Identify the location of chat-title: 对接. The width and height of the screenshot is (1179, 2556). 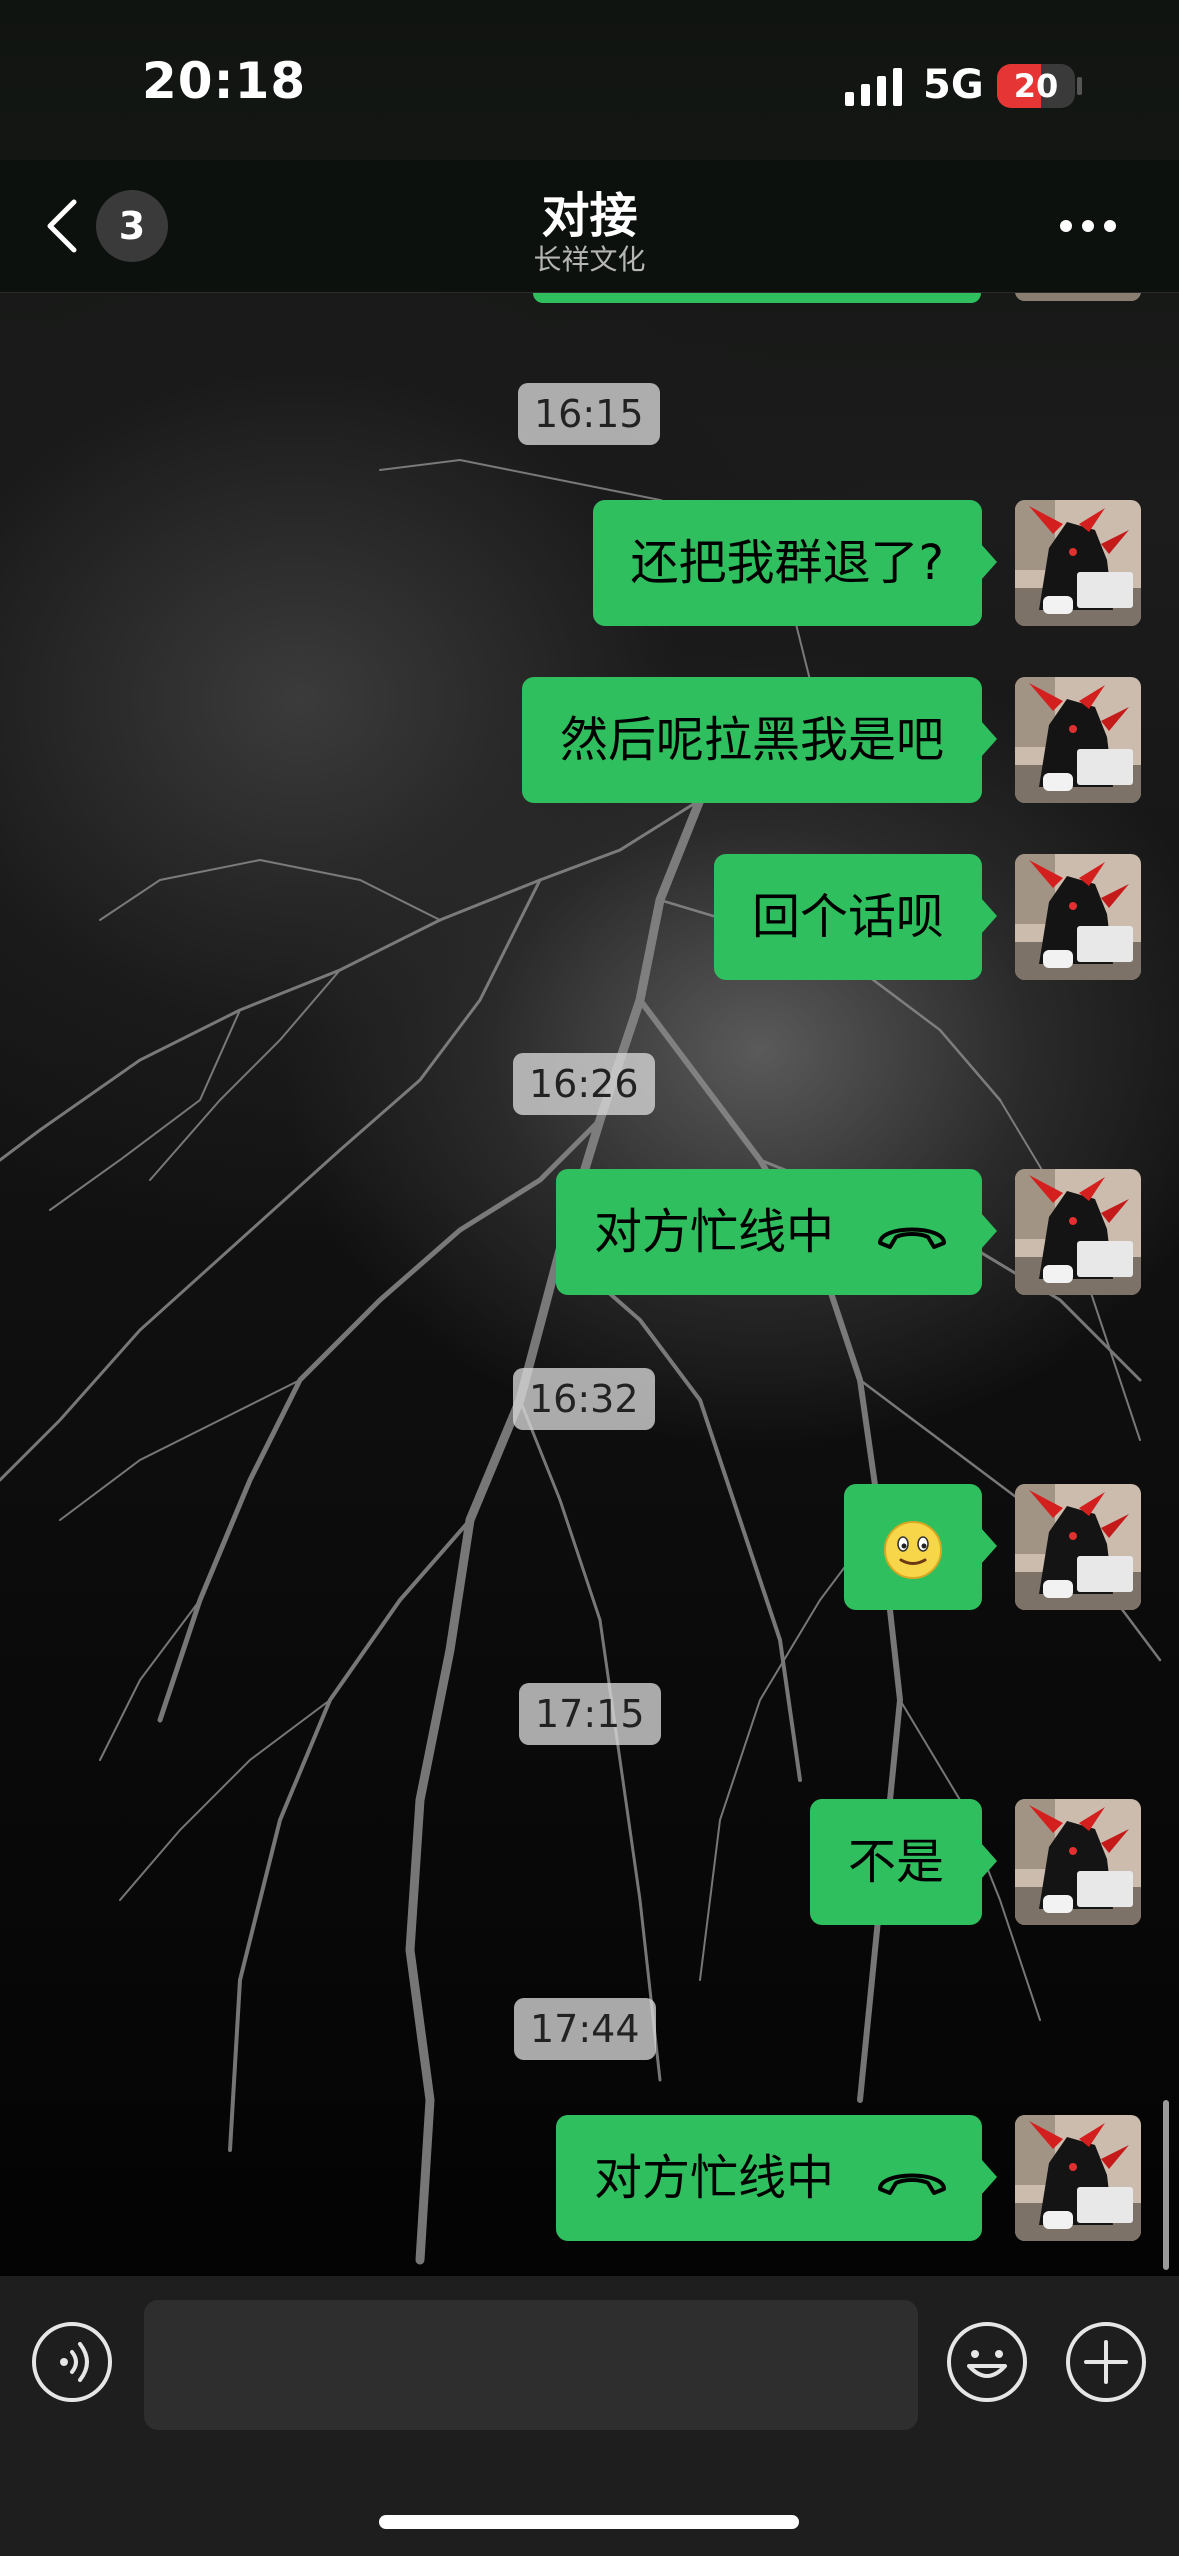
(589, 216).